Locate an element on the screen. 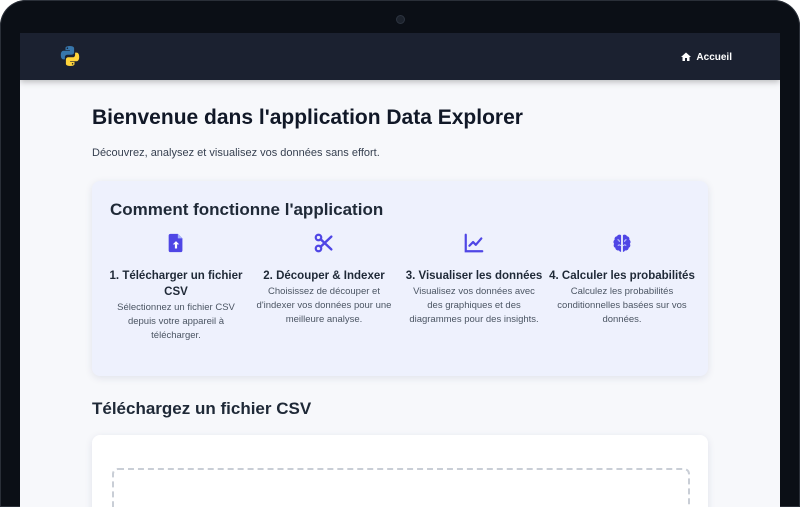 This screenshot has width=800, height=507. nav-home-link: Accueil is located at coordinates (706, 57).